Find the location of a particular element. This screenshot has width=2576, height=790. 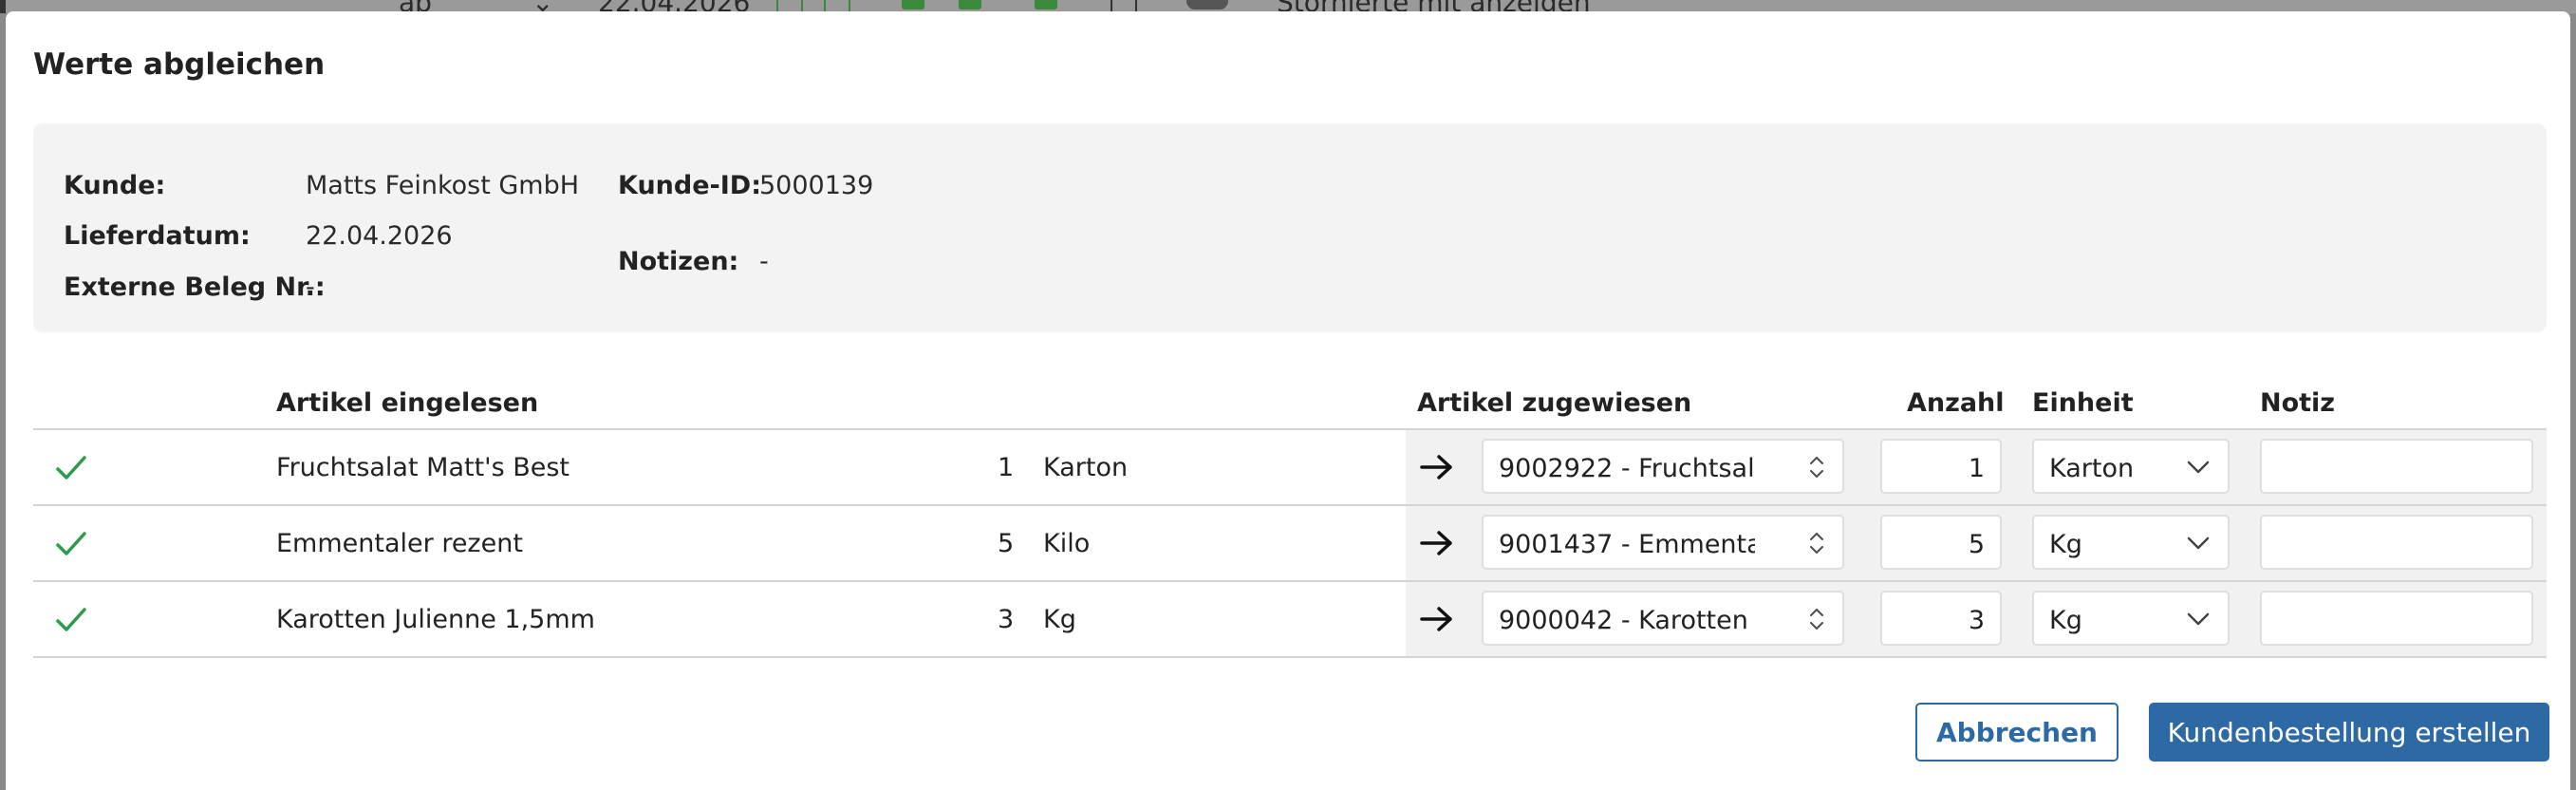

quantity-value: 1 is located at coordinates (1976, 468).